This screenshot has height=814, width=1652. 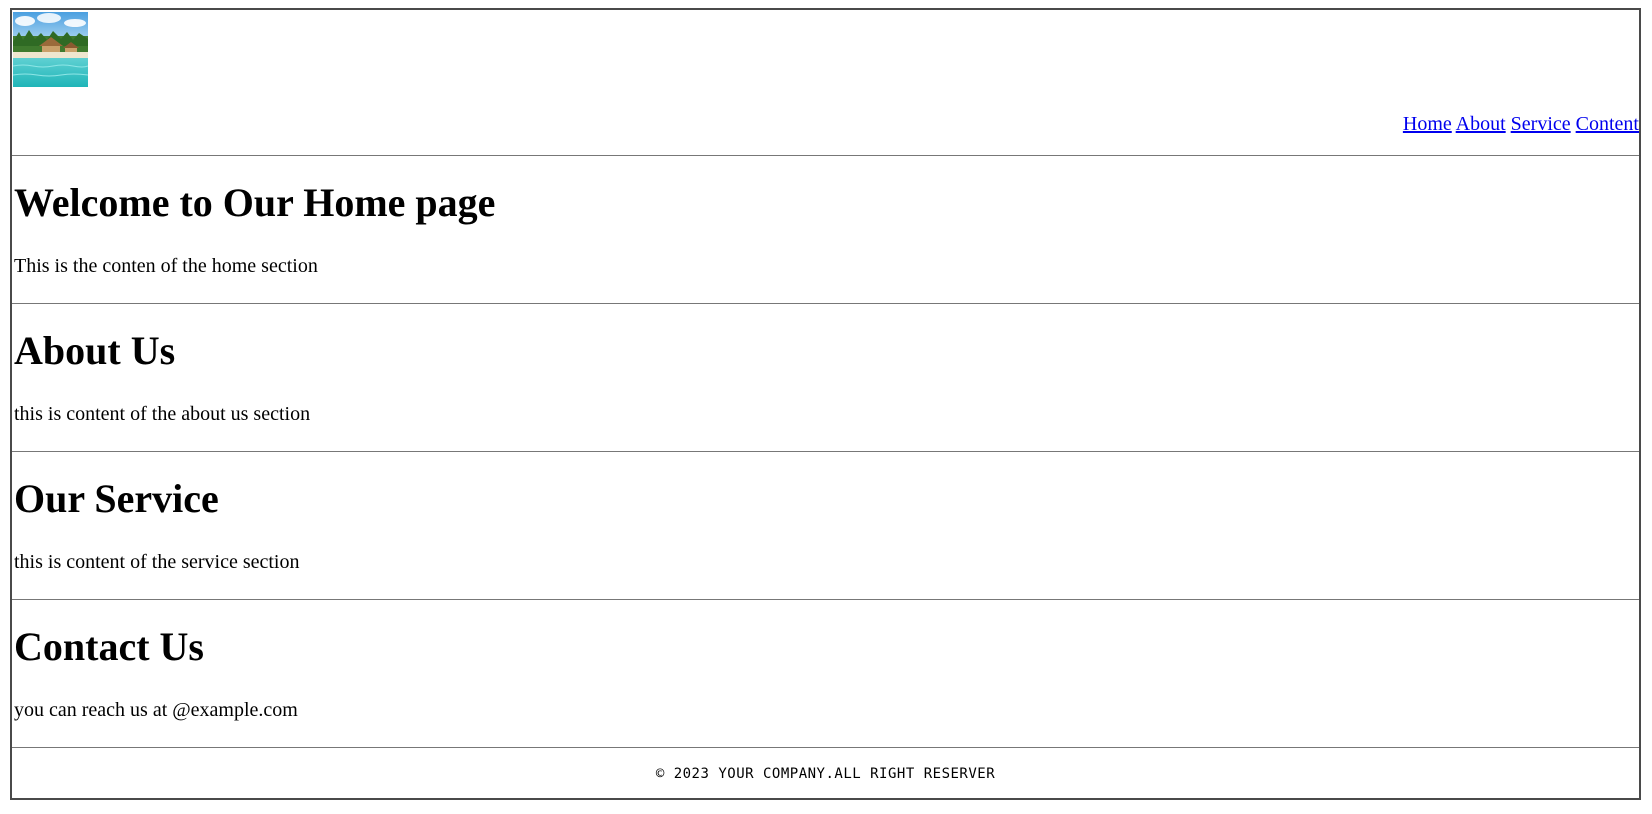 I want to click on service-title: Our Service, so click(x=116, y=498).